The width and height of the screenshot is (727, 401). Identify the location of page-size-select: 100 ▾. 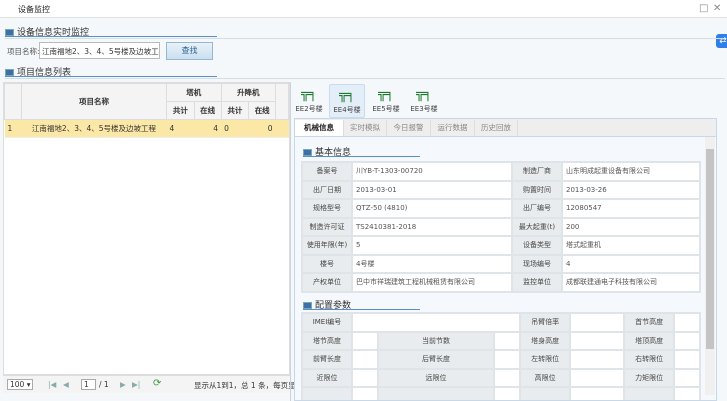
(20, 384).